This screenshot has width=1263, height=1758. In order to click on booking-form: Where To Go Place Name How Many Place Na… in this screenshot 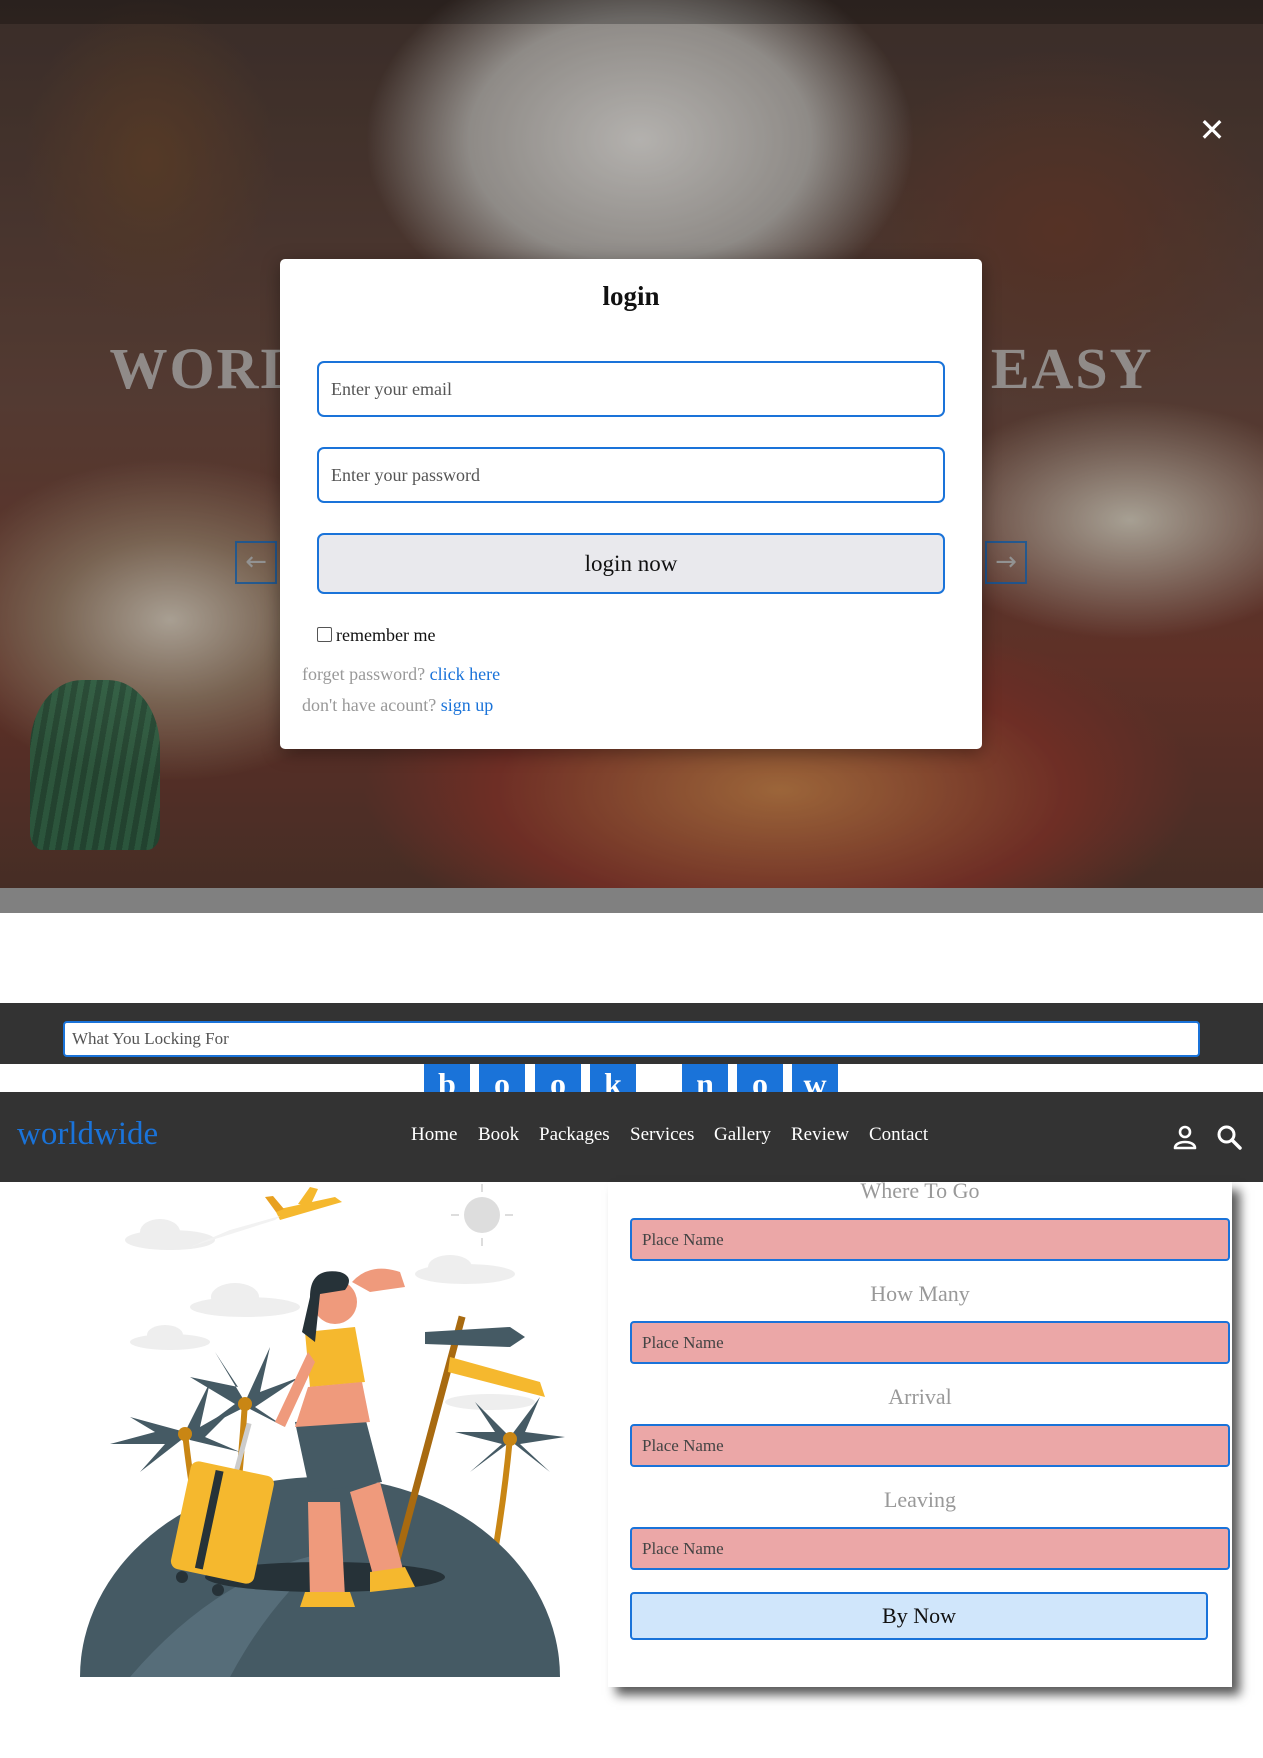, I will do `click(920, 1432)`.